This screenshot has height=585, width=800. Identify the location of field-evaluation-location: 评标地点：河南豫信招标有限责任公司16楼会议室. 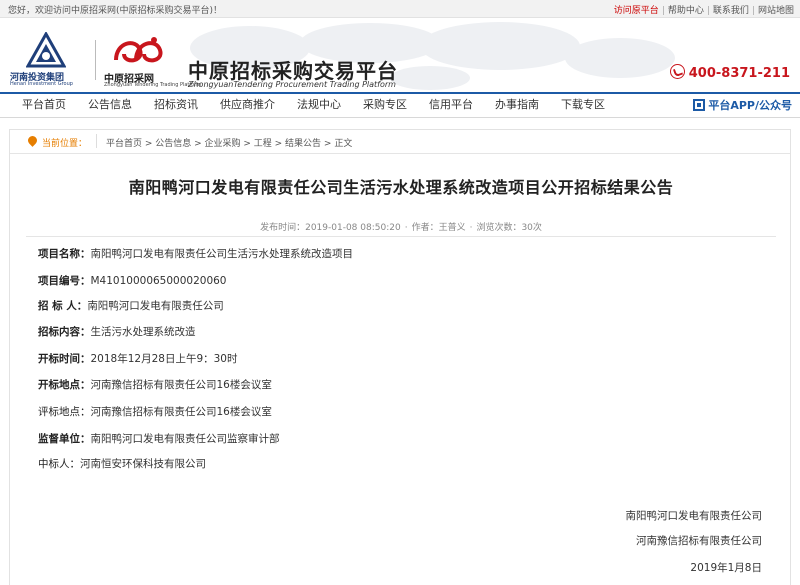
(155, 412).